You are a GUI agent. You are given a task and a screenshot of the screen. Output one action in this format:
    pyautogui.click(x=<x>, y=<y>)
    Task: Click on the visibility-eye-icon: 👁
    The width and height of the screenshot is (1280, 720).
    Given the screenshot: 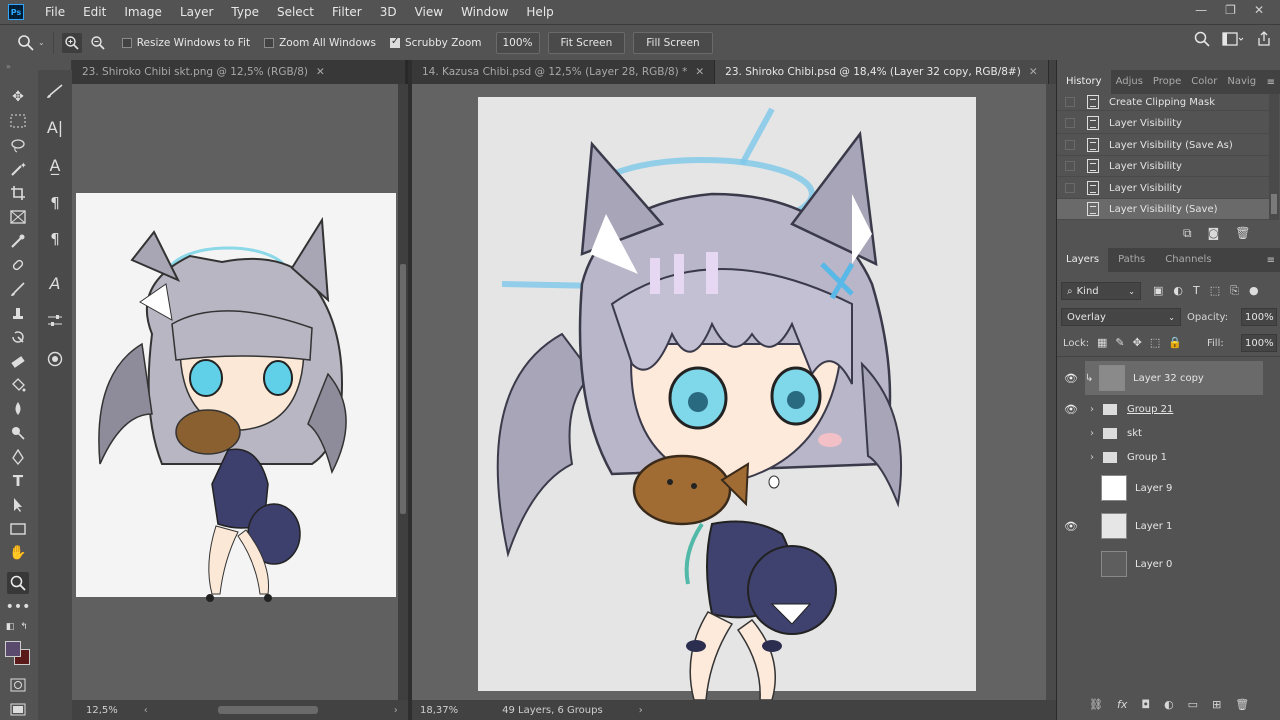 What is the action you would take?
    pyautogui.click(x=1071, y=378)
    